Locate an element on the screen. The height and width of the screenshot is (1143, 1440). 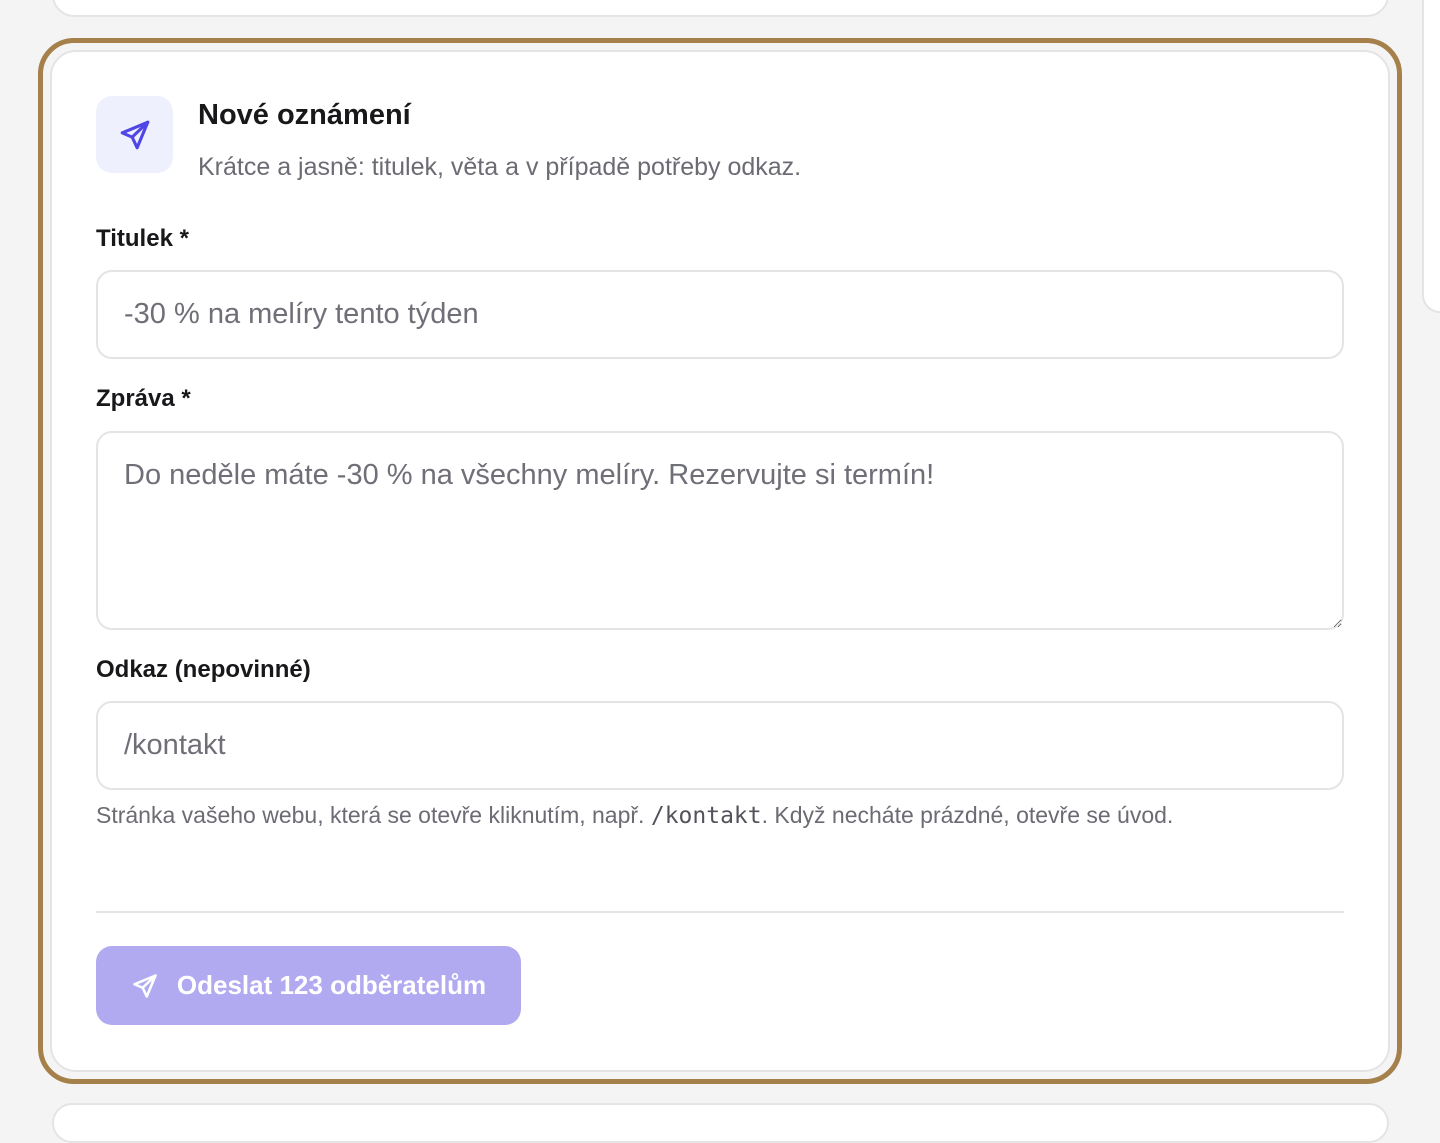
title-input is located at coordinates (720, 314).